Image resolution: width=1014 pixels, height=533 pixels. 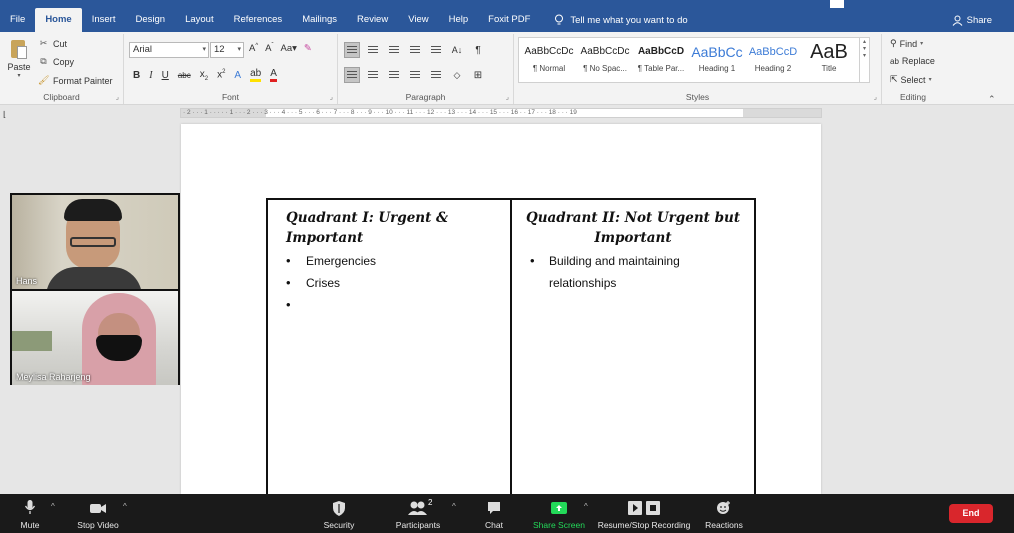 What do you see at coordinates (644, 525) in the screenshot?
I see `recording-label: Resume/Stop Recording` at bounding box center [644, 525].